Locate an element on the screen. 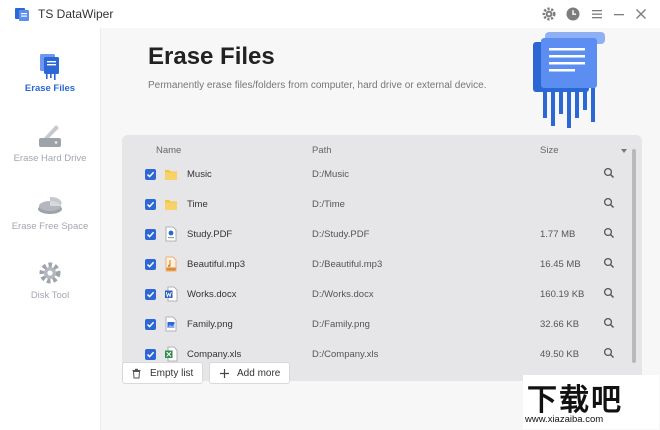 The height and width of the screenshot is (430, 660). file-path: D:/Beautiful.mp3 is located at coordinates (347, 264).